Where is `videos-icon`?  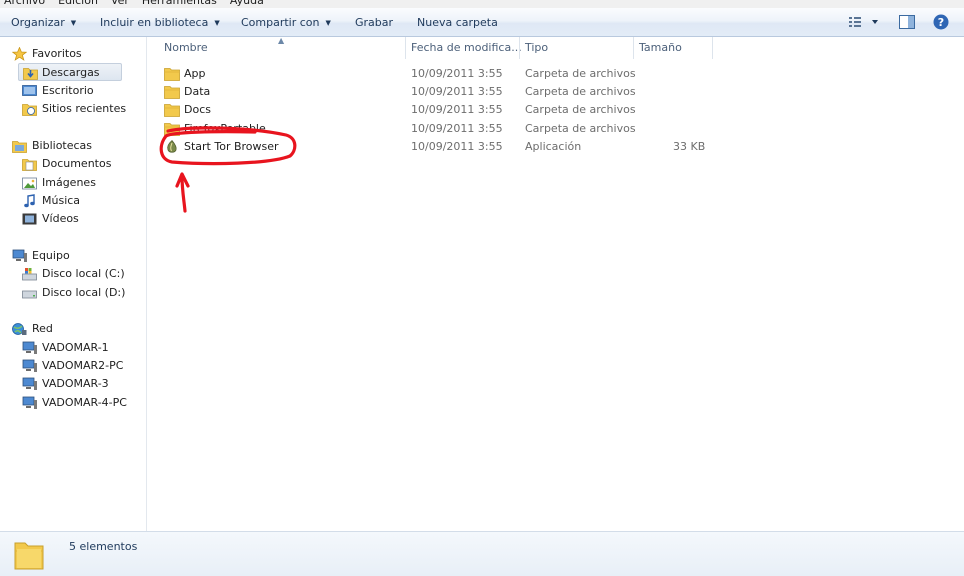 videos-icon is located at coordinates (29, 219).